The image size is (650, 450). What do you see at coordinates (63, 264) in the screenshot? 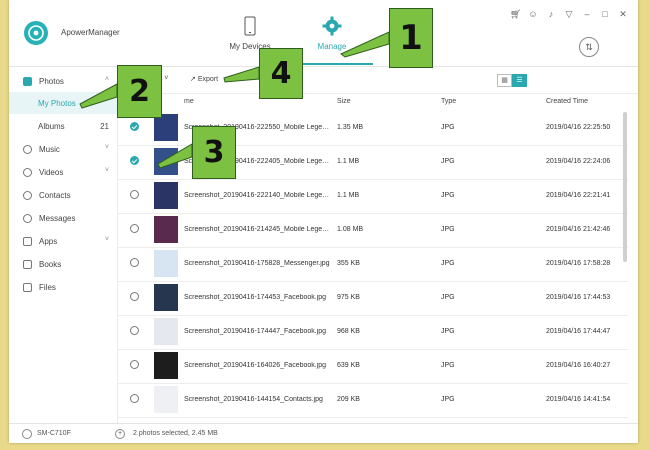
I see `sidebar-item-books: Books` at bounding box center [63, 264].